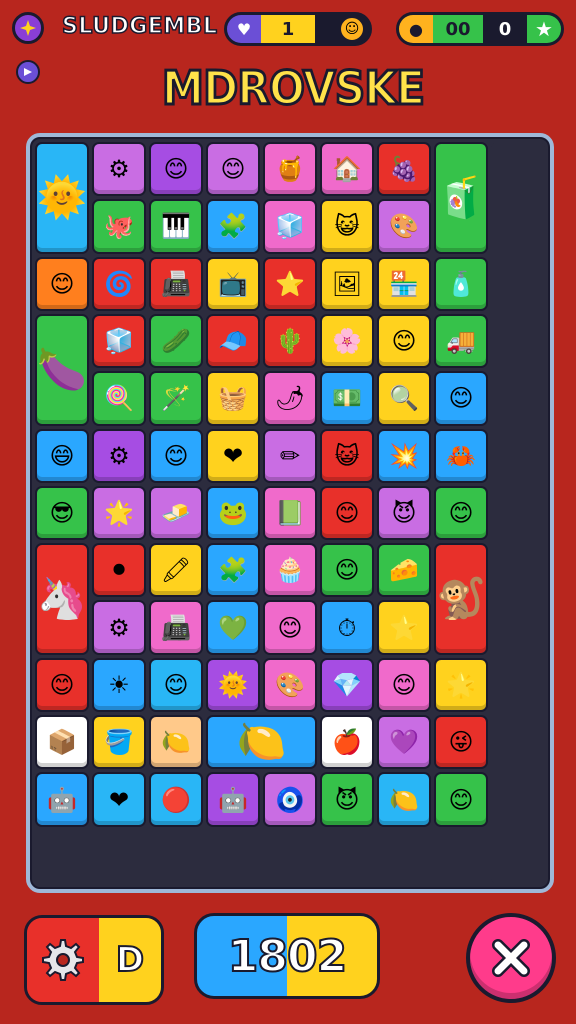 Image resolution: width=576 pixels, height=1024 pixels. Describe the element at coordinates (290, 570) in the screenshot. I see `board-tile: 🧁` at that location.